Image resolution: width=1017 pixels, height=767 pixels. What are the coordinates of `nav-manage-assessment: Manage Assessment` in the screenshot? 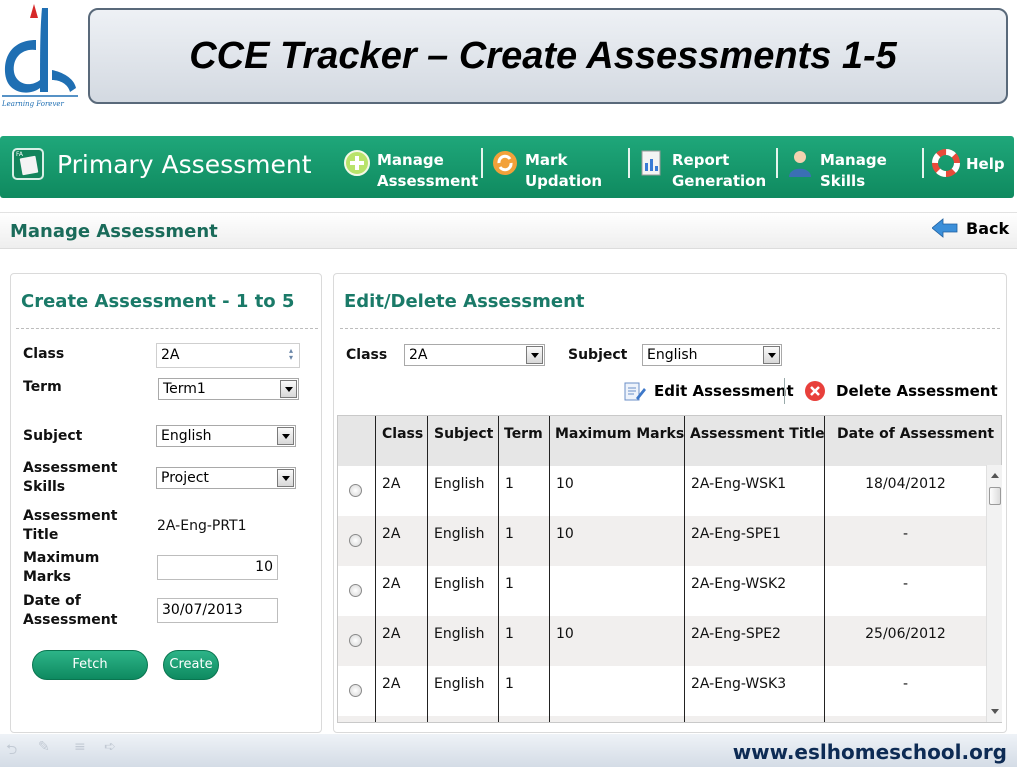 It's located at (410, 171).